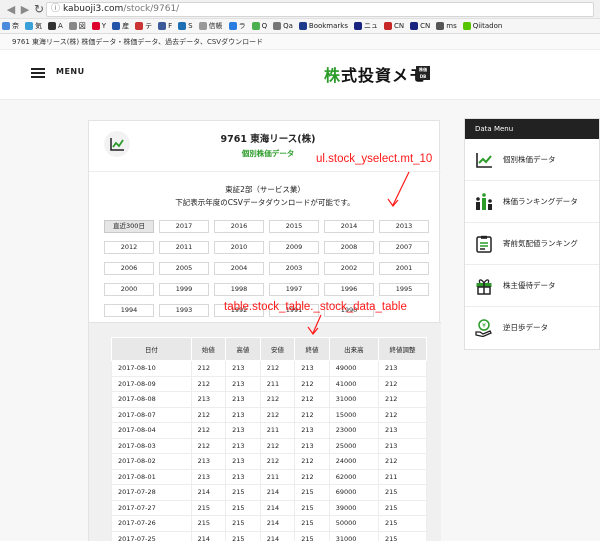  Describe the element at coordinates (317, 324) in the screenshot. I see `arrow-table` at that location.